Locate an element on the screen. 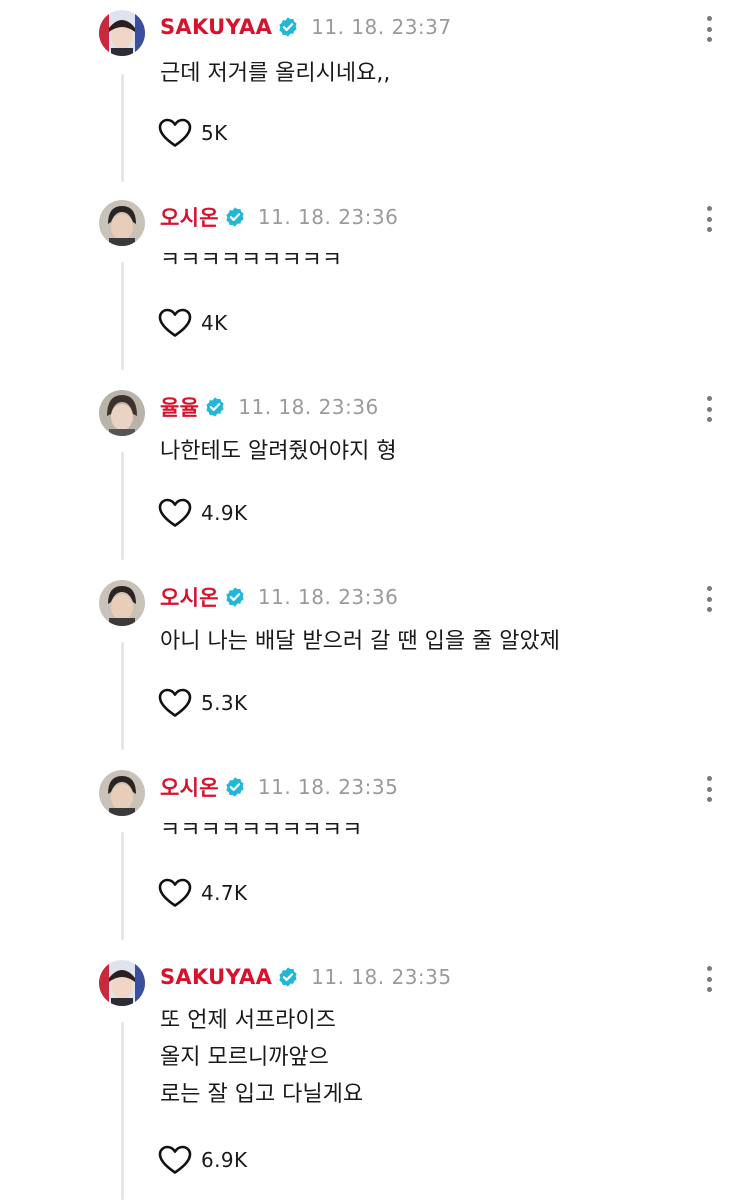  comment-text: 또 언제 서프라이즈 올지 모르니까앞으 로는 잘 입고 다닐게요 is located at coordinates (261, 1057).